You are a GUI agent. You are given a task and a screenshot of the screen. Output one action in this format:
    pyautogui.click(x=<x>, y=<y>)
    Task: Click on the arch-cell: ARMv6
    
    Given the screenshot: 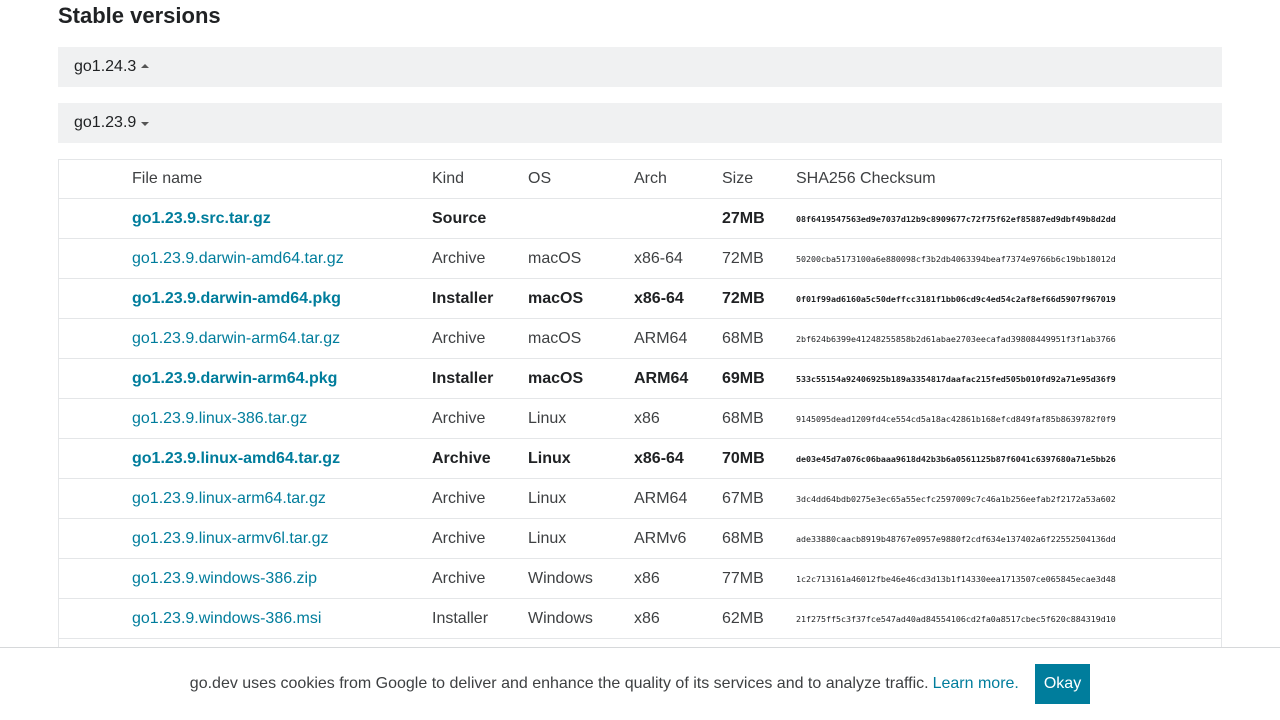 What is the action you would take?
    pyautogui.click(x=678, y=538)
    